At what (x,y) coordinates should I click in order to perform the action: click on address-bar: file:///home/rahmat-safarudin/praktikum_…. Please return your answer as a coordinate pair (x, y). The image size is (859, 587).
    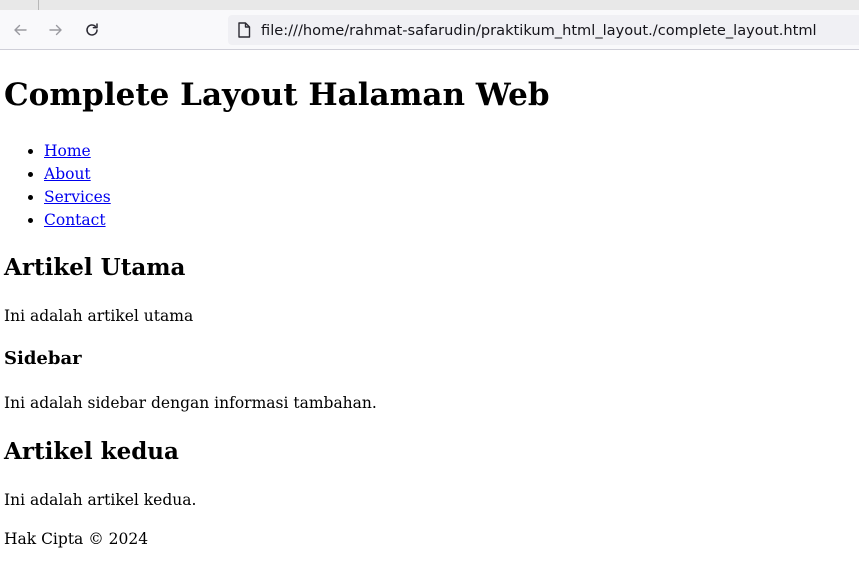
    Looking at the image, I should click on (543, 30).